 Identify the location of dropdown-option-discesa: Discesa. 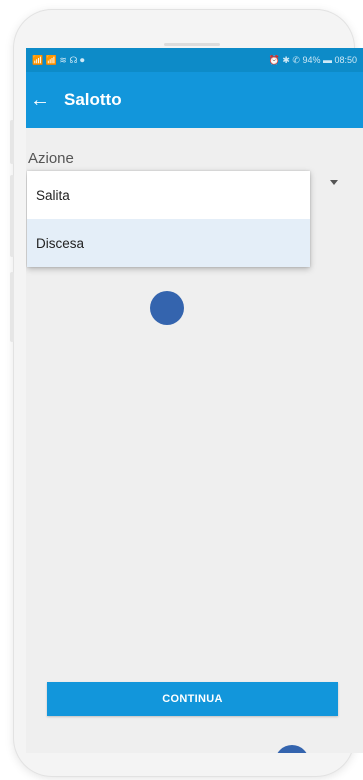
(168, 243).